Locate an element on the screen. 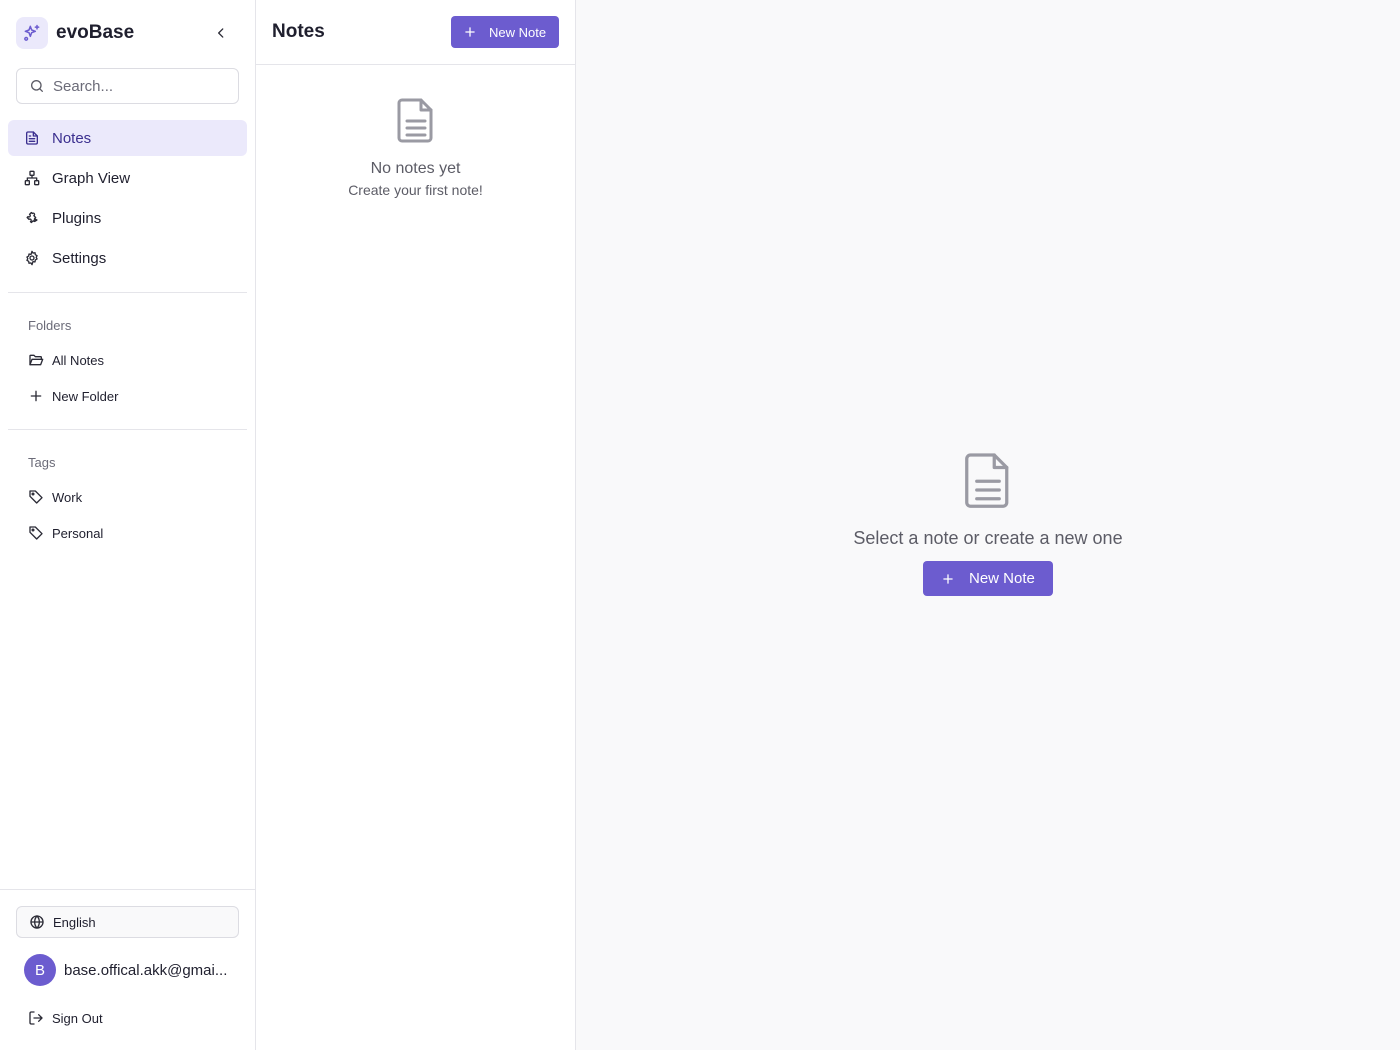 The height and width of the screenshot is (1050, 1400). folder-item-all-notes: All Notes is located at coordinates (133, 360).